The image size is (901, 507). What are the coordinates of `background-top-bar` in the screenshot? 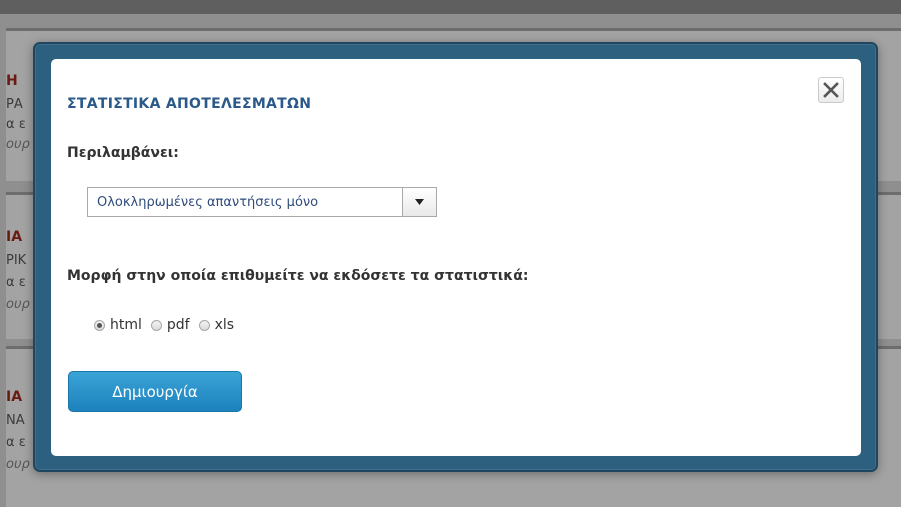 It's located at (450, 7).